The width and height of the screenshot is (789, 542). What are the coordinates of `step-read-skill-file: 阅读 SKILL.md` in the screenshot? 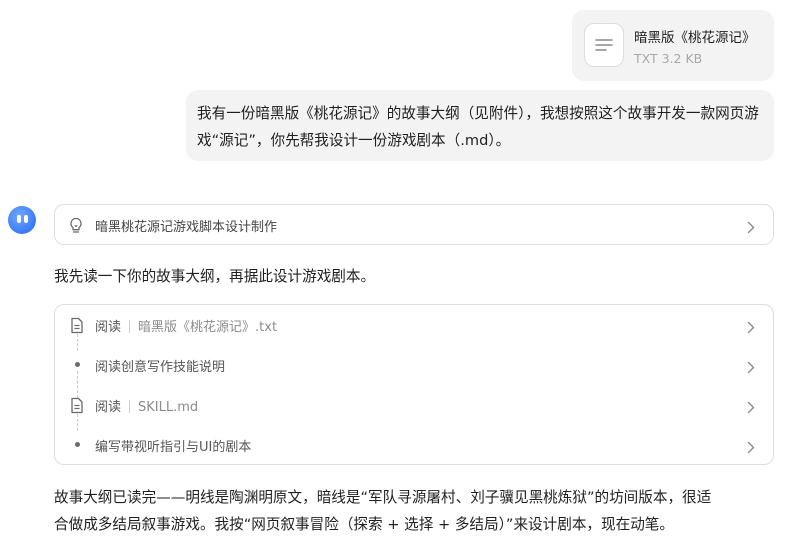 It's located at (414, 405).